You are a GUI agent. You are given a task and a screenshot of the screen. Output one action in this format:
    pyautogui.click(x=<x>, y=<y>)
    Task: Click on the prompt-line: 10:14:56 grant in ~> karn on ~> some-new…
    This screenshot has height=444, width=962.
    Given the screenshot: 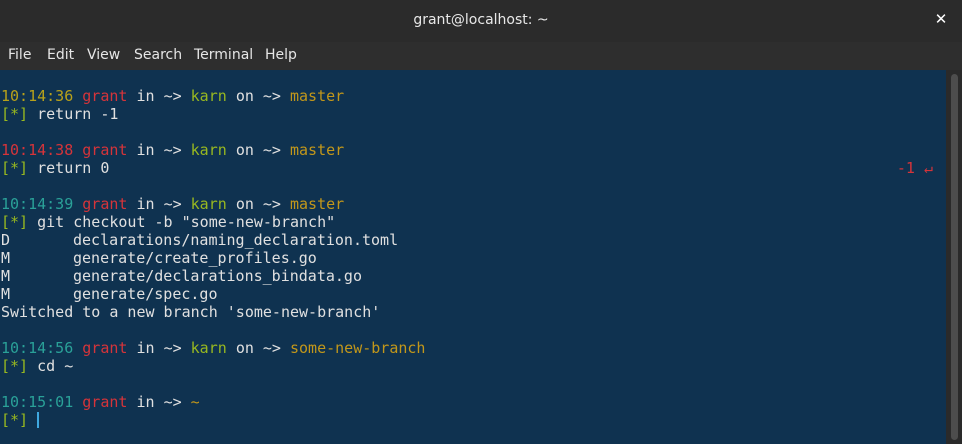 What is the action you would take?
    pyautogui.click(x=213, y=348)
    